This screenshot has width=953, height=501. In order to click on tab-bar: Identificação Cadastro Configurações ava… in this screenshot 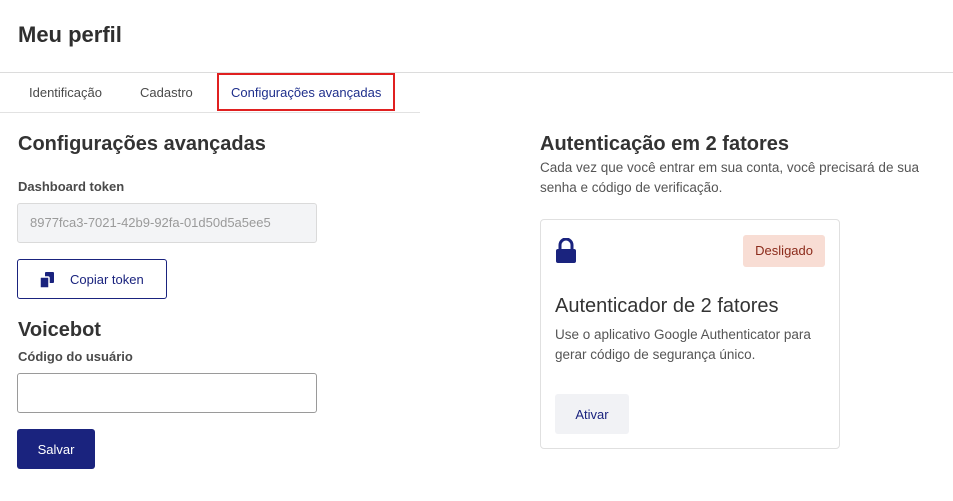, I will do `click(210, 93)`.